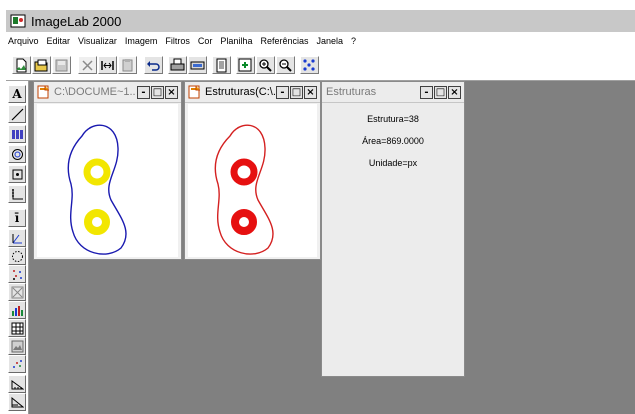 The image size is (635, 414). I want to click on grid-icon, so click(17, 328).